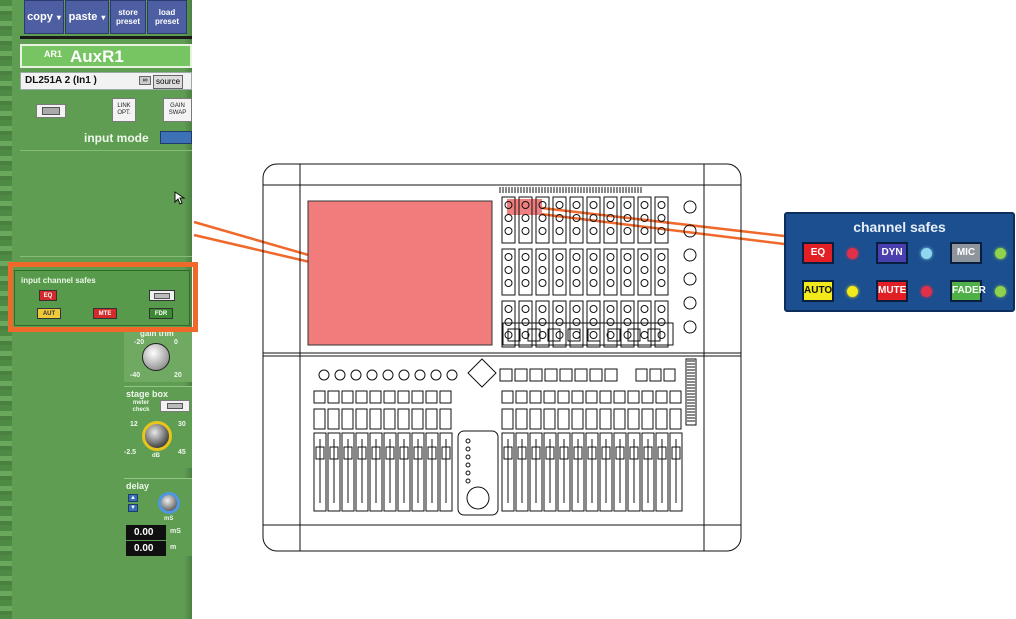  What do you see at coordinates (968, 291) in the screenshot?
I see `safe-fader-key: FADER` at bounding box center [968, 291].